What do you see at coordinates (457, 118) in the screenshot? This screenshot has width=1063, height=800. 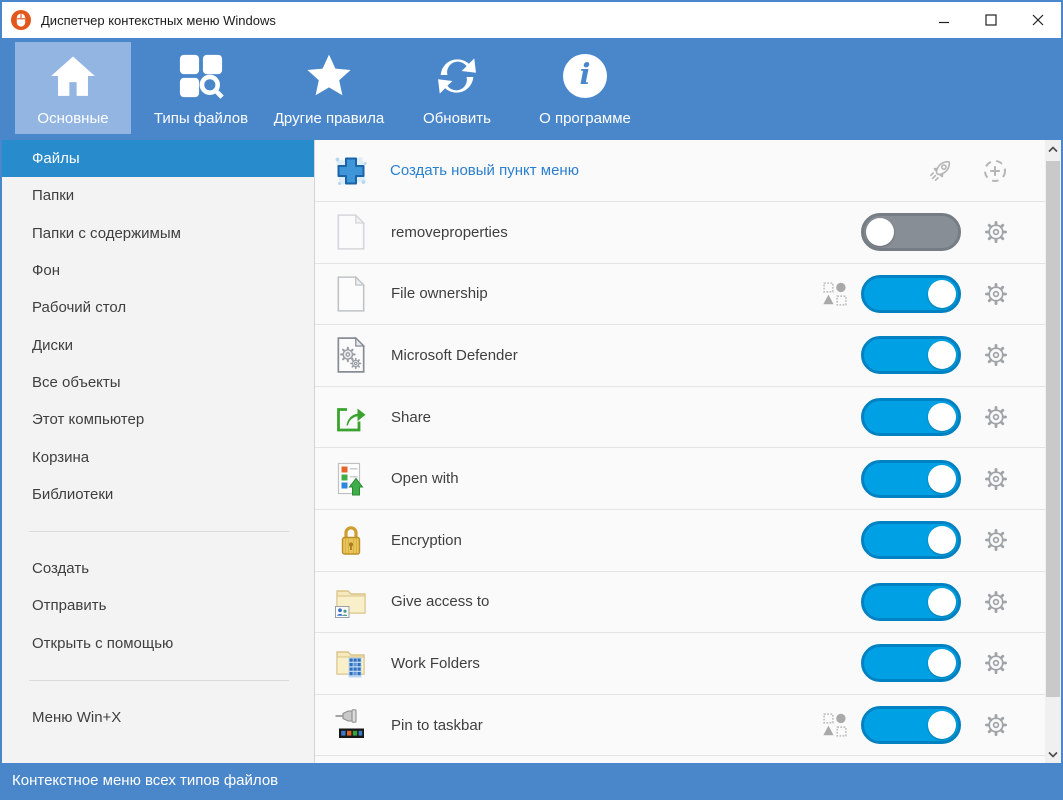 I see `toolbar-label: Обновить` at bounding box center [457, 118].